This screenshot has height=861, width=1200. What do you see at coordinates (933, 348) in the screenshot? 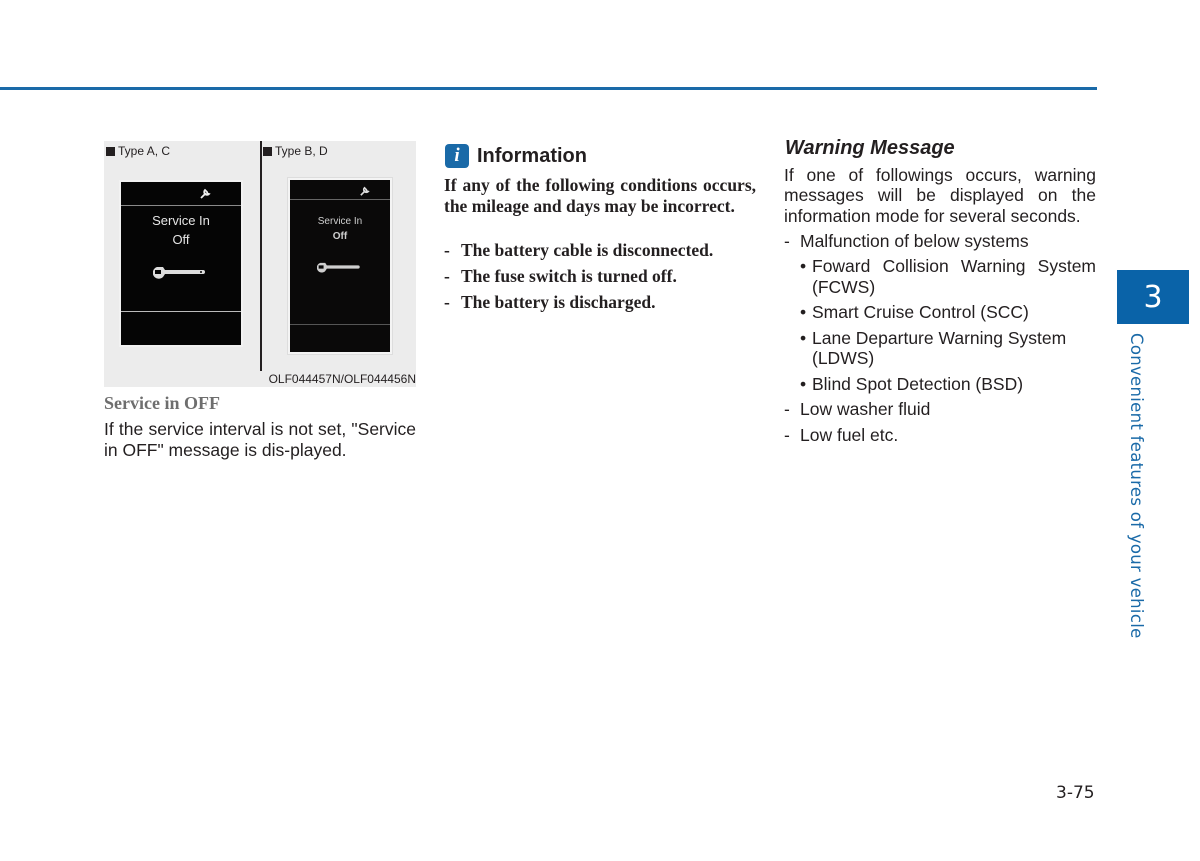
I see `sub-list-item: • Lane Departure Warning System (LDWS)` at bounding box center [933, 348].